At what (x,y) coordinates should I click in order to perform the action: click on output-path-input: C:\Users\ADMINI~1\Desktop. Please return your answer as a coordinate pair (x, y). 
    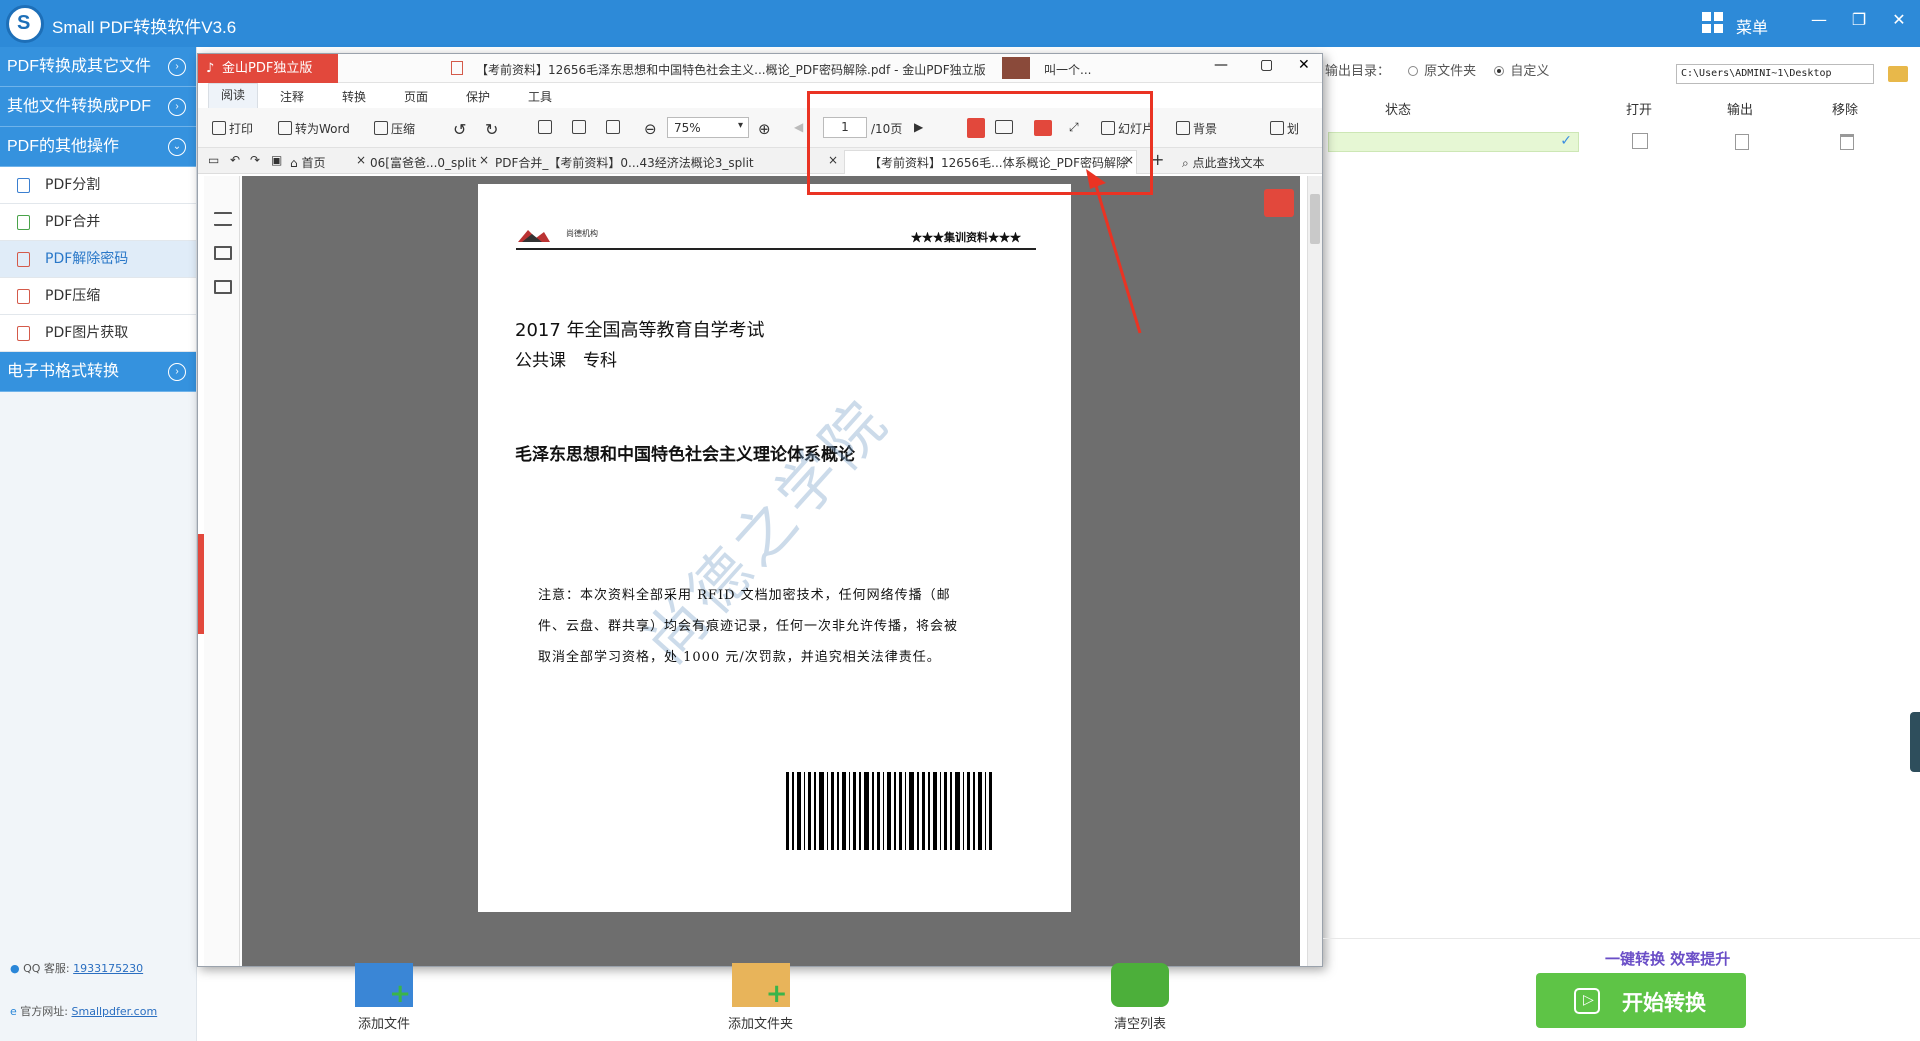
    Looking at the image, I should click on (1775, 74).